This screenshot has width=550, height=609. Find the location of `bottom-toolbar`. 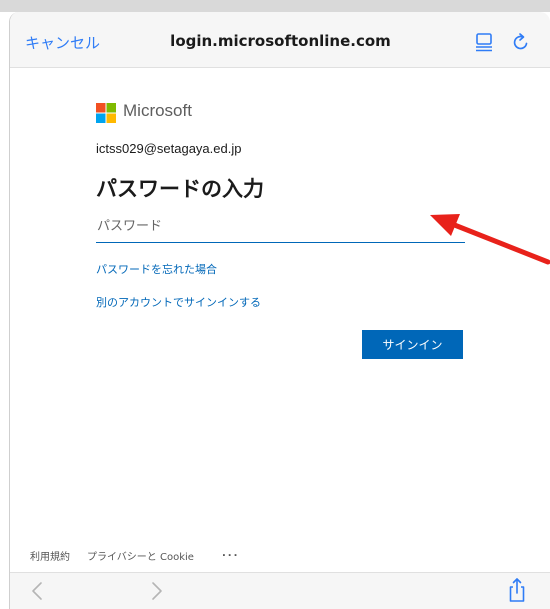

bottom-toolbar is located at coordinates (280, 590).